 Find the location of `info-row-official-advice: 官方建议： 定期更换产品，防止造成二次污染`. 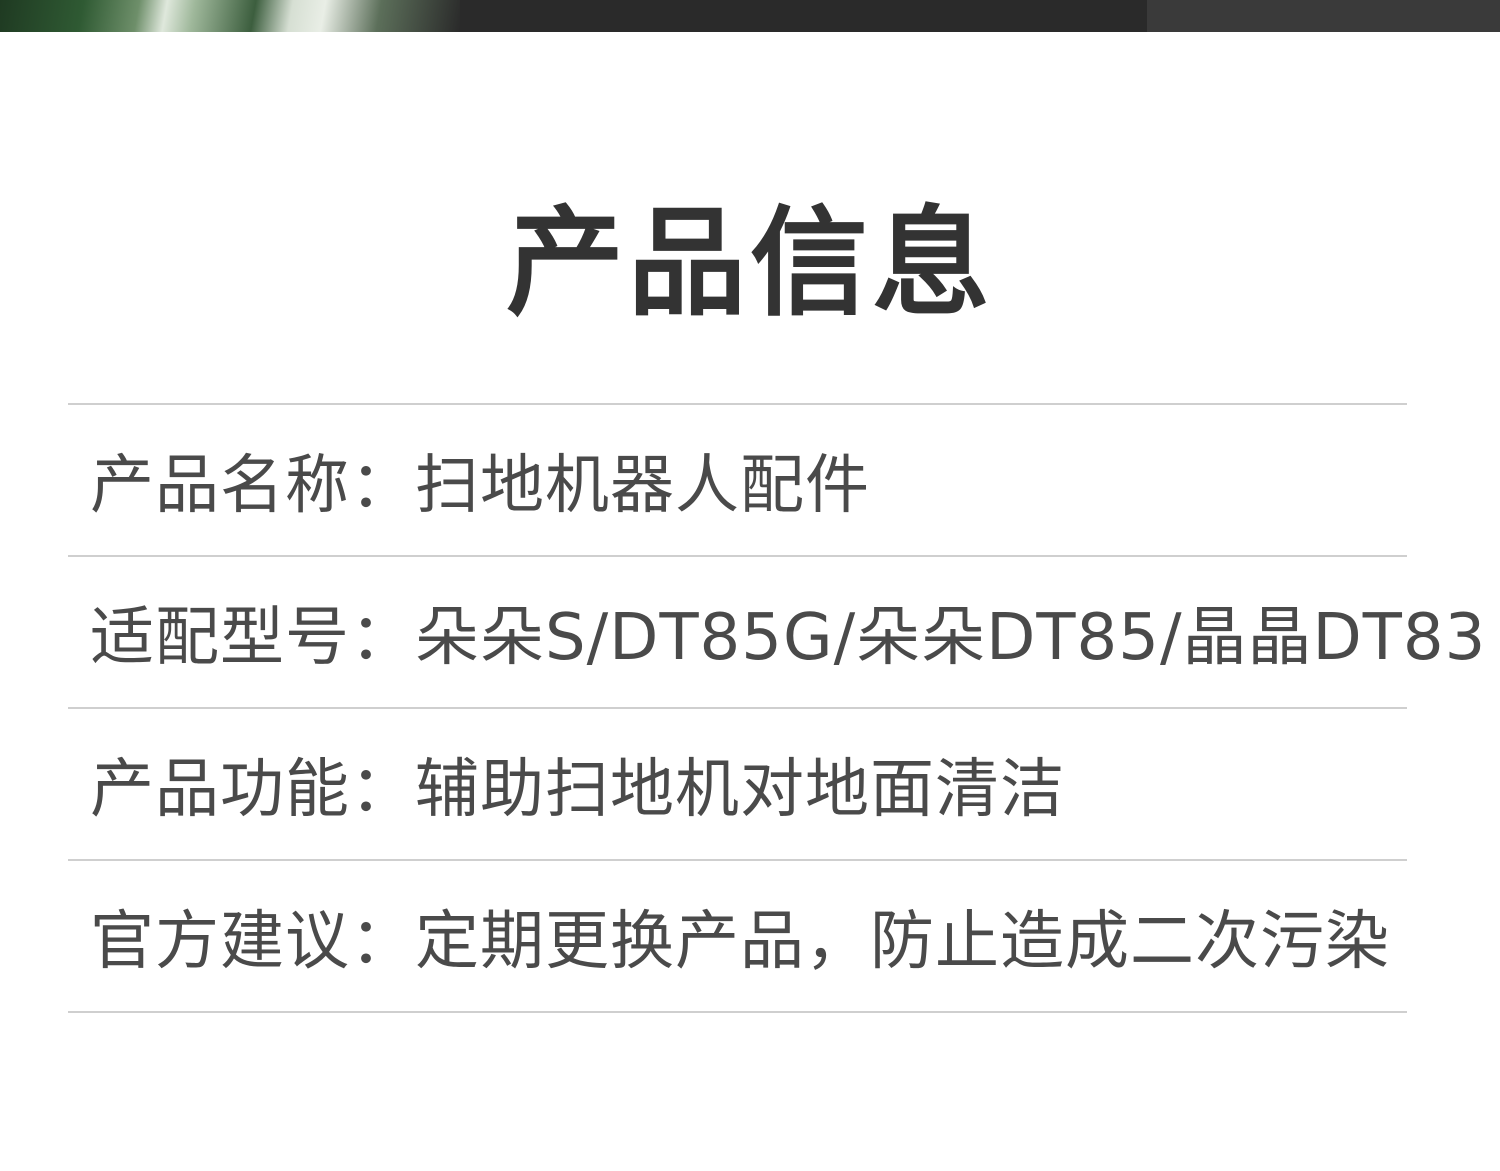

info-row-official-advice: 官方建议： 定期更换产品，防止造成二次污染 is located at coordinates (737, 936).